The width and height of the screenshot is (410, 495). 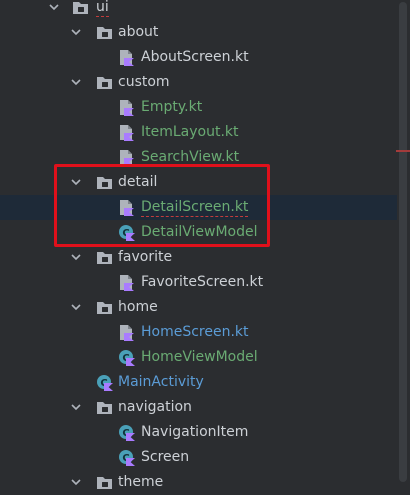 I want to click on tree-item-aboutscreen-kt: AboutScreen.kt, so click(x=198, y=57).